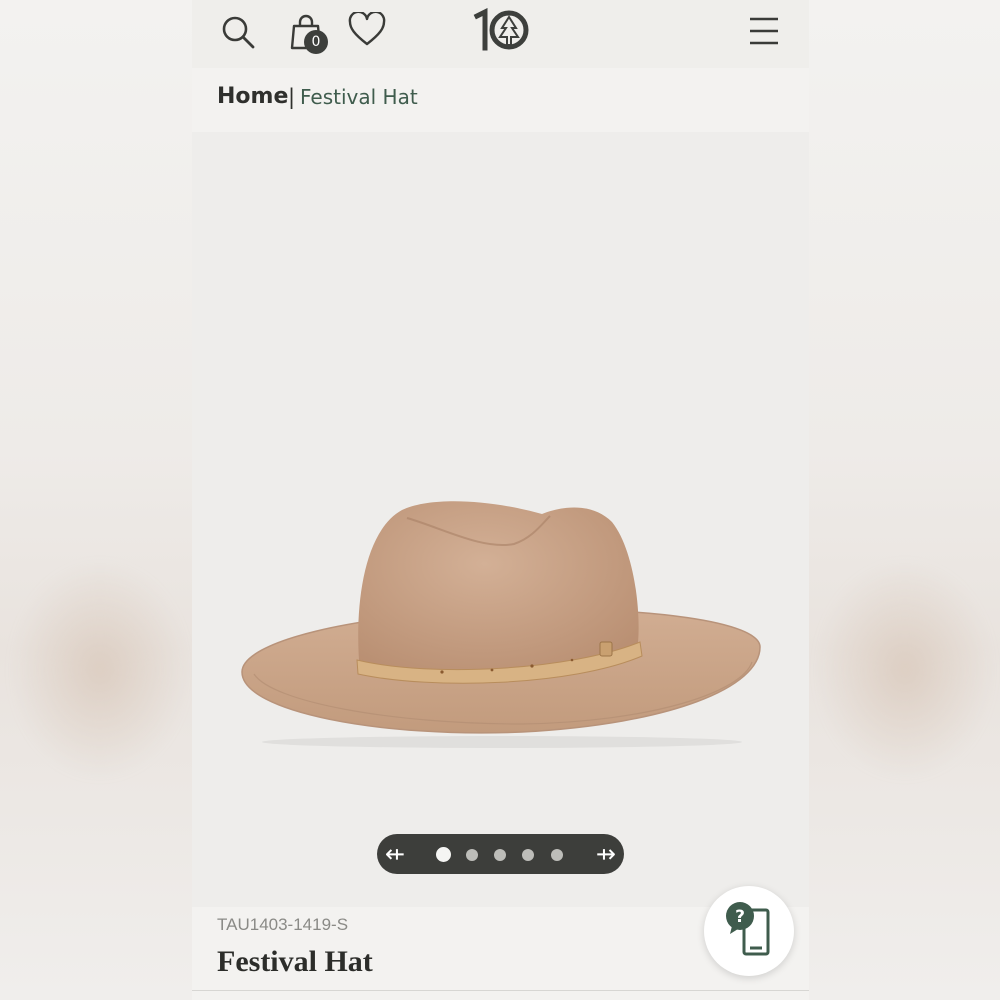 The height and width of the screenshot is (1000, 1000). I want to click on divider, so click(500, 990).